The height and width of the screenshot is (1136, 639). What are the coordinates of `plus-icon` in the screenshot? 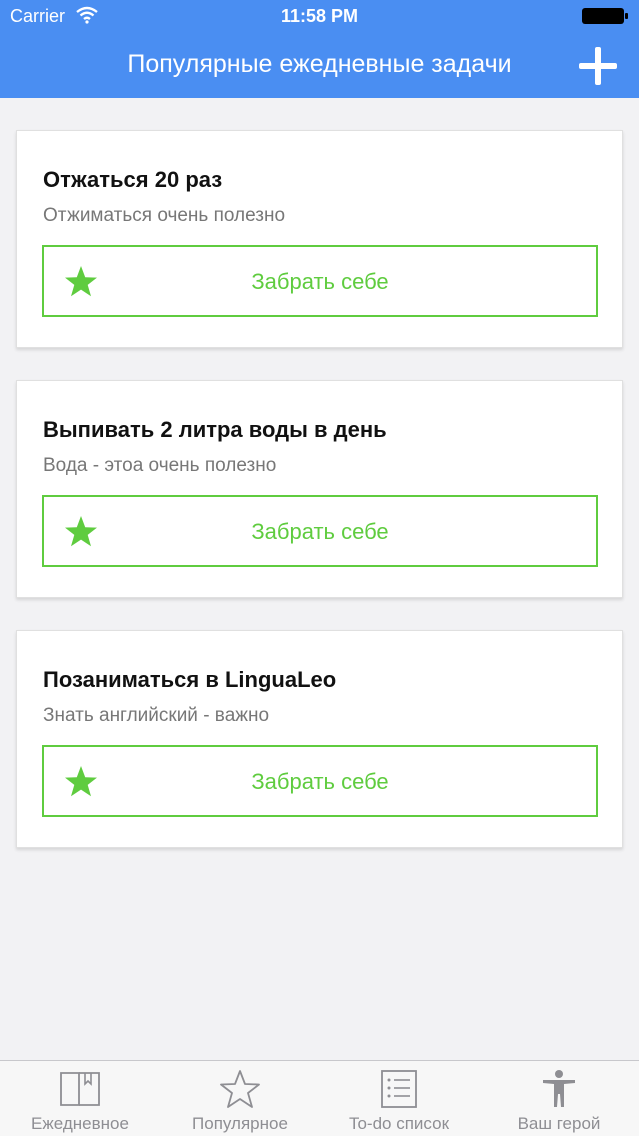 It's located at (598, 66).